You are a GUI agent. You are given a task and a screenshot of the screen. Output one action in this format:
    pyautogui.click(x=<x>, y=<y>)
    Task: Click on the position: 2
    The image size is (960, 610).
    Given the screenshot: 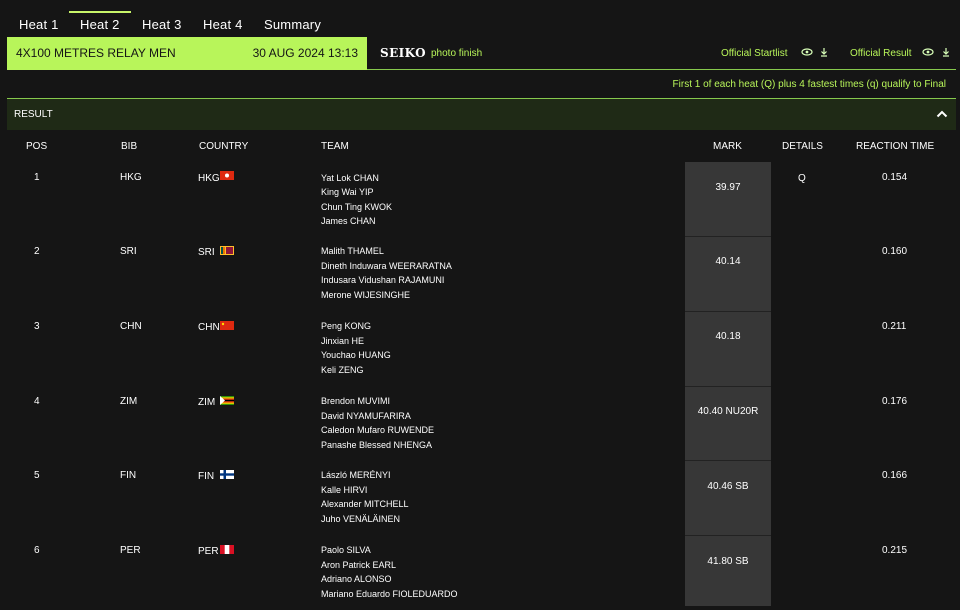 What is the action you would take?
    pyautogui.click(x=37, y=251)
    